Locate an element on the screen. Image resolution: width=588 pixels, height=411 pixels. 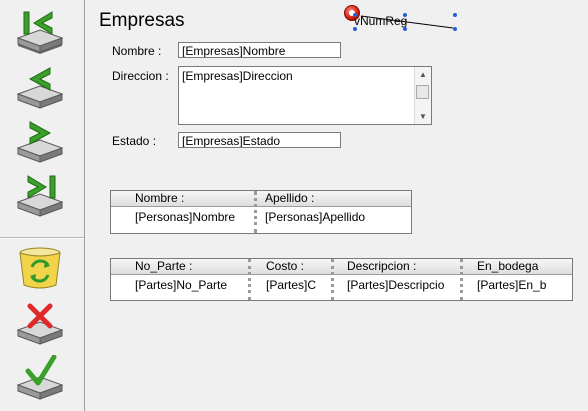
partes-cell-en-bodega: [Partes]En_b is located at coordinates (517, 285).